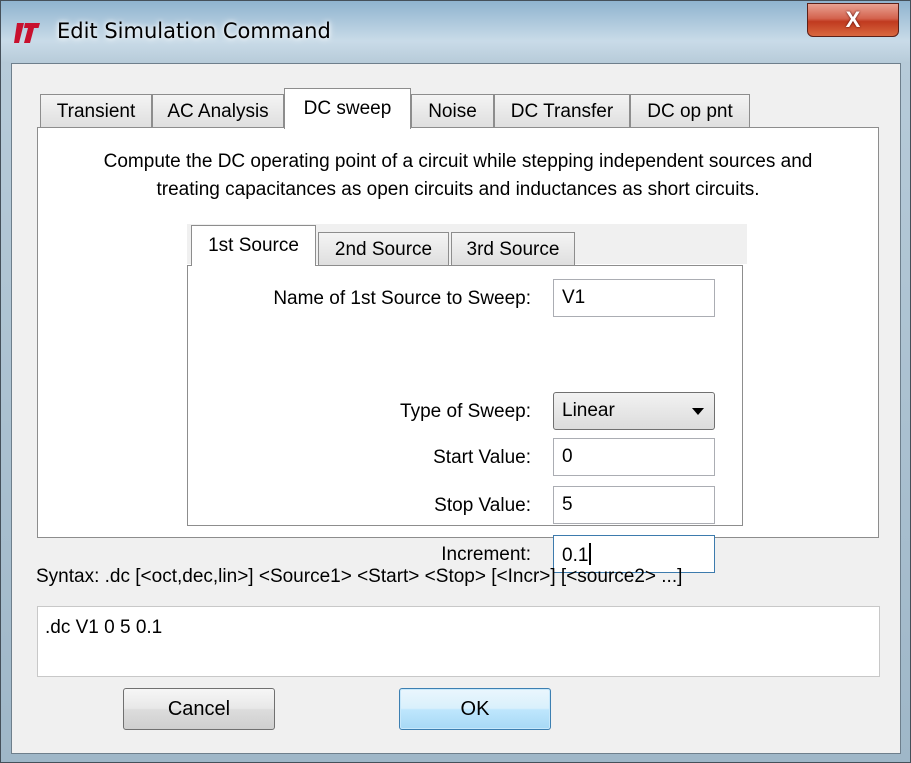 The width and height of the screenshot is (911, 763). What do you see at coordinates (199, 709) in the screenshot?
I see `cancel-button: Cancel` at bounding box center [199, 709].